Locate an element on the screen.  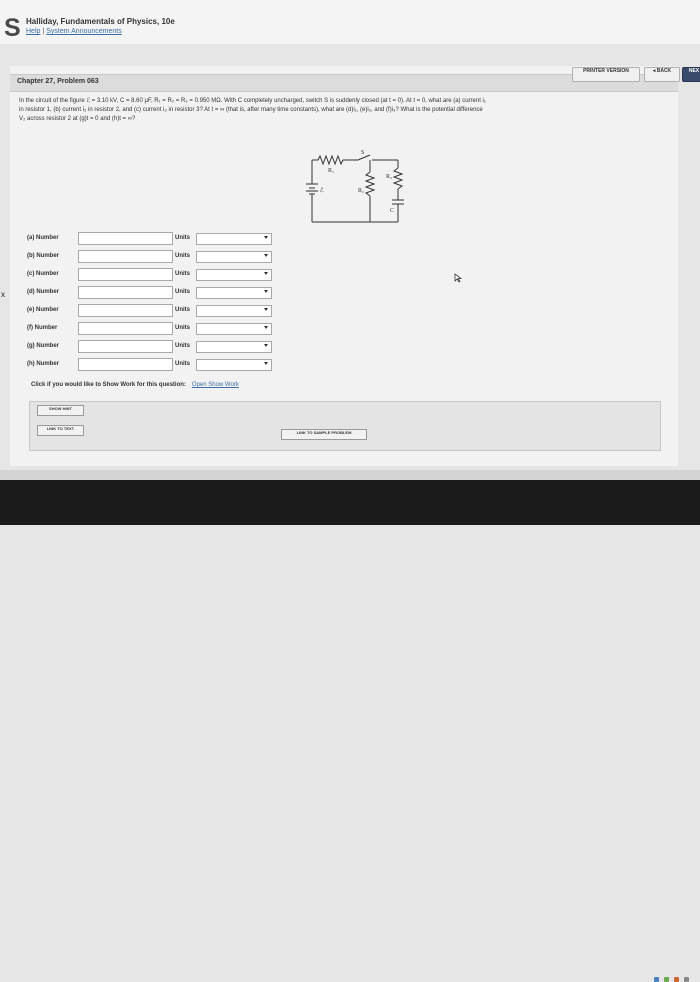
answer-row-a: (a) Number Units is located at coordinates (350, 239).